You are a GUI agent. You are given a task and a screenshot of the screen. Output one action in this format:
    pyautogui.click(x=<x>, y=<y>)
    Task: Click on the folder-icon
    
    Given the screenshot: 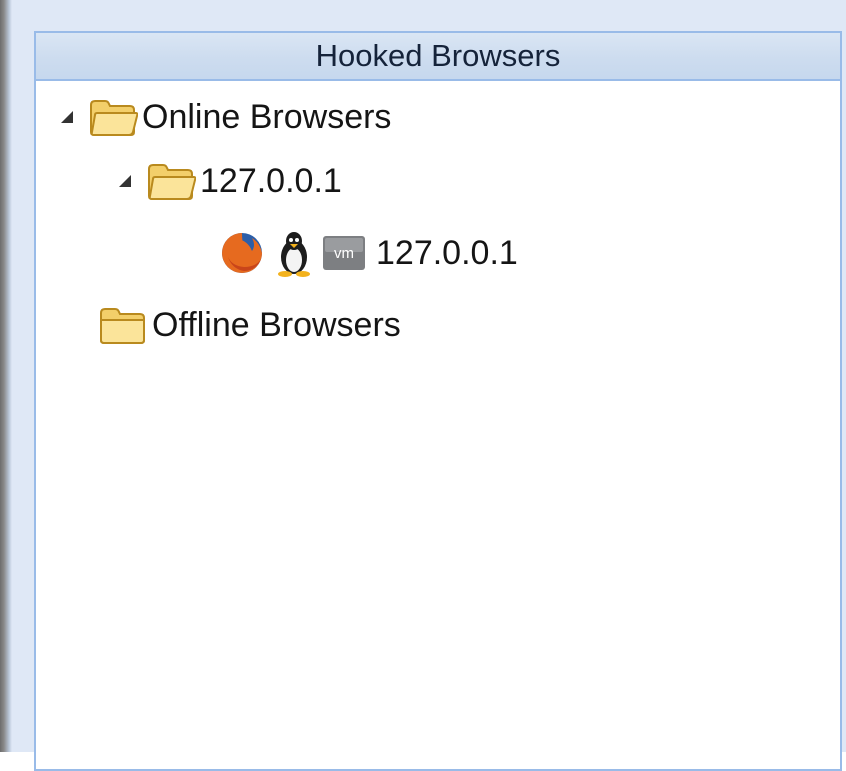 What is the action you would take?
    pyautogui.click(x=122, y=326)
    